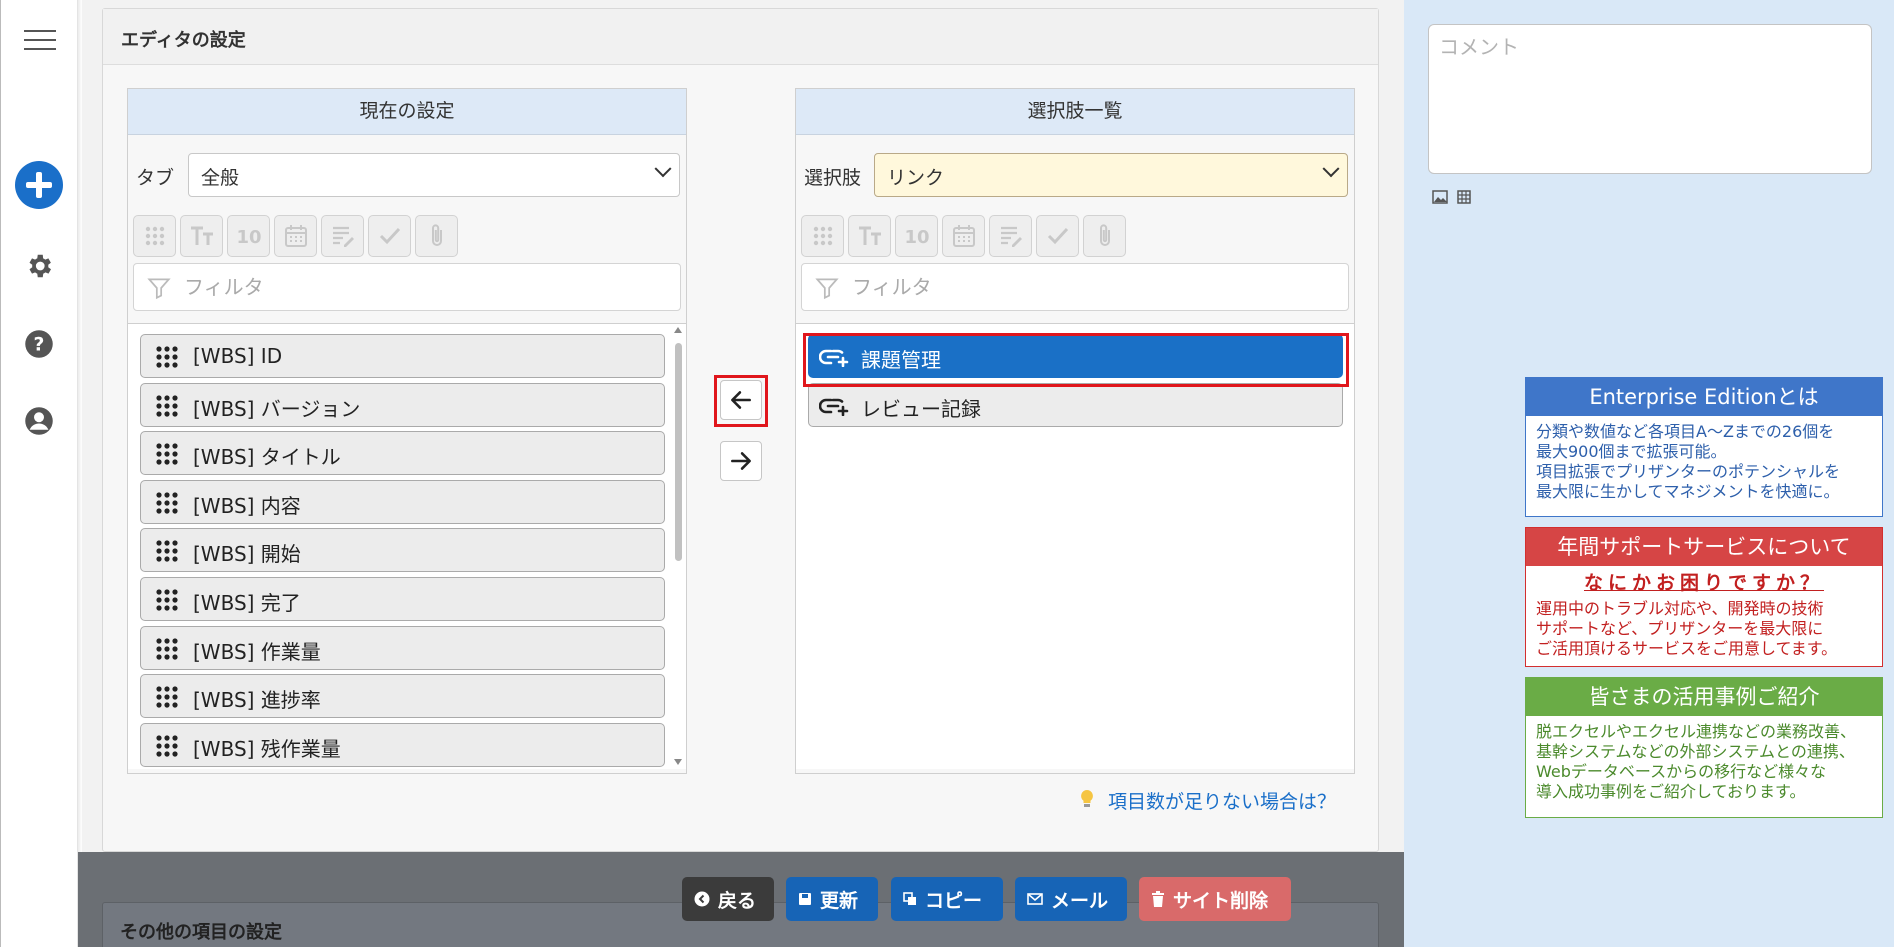  I want to click on tab-select-row: タブ 全般, so click(407, 175).